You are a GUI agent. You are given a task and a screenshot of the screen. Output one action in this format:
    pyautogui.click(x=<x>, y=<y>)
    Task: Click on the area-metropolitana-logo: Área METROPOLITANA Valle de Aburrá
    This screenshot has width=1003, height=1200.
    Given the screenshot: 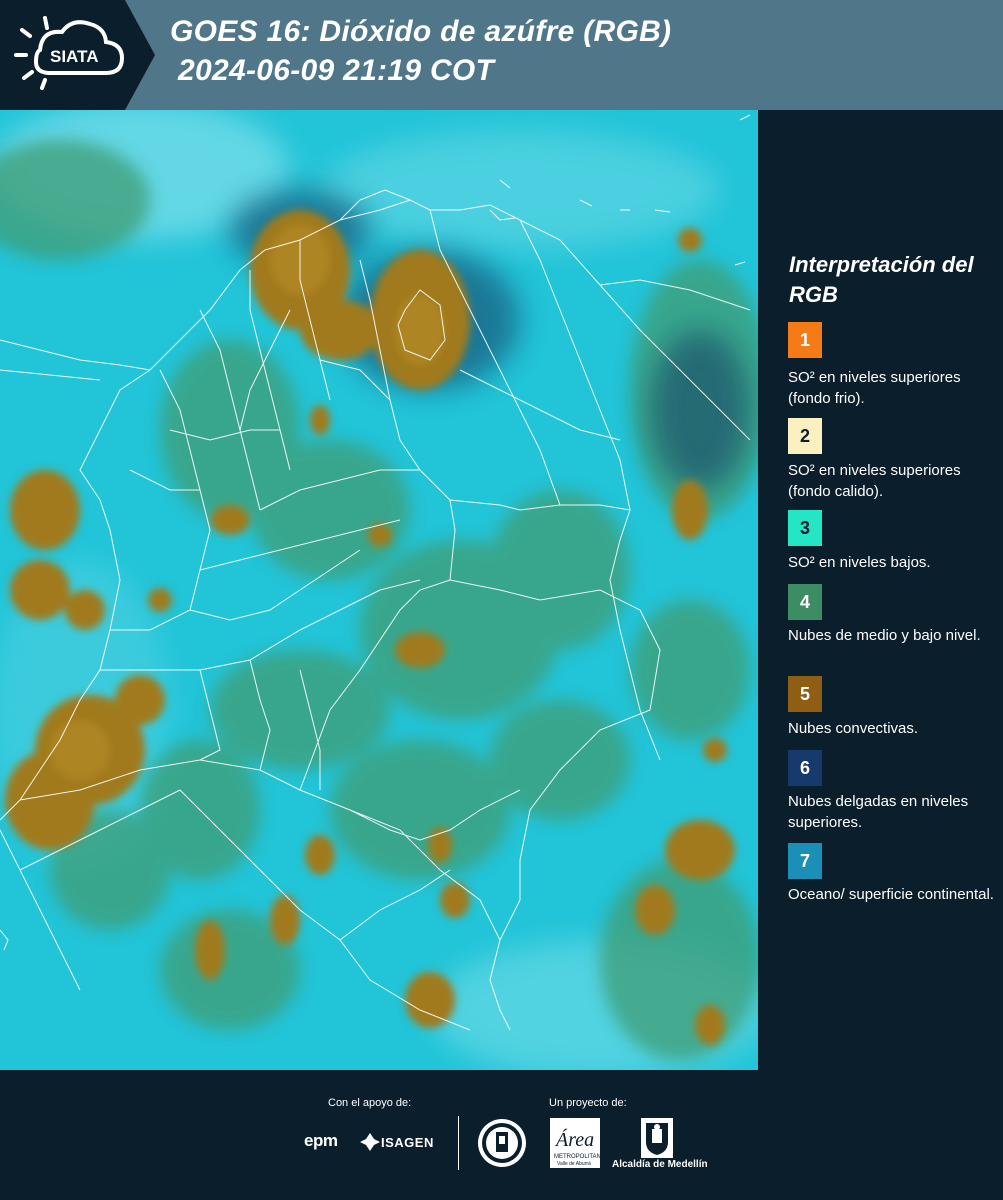 What is the action you would take?
    pyautogui.click(x=575, y=1143)
    